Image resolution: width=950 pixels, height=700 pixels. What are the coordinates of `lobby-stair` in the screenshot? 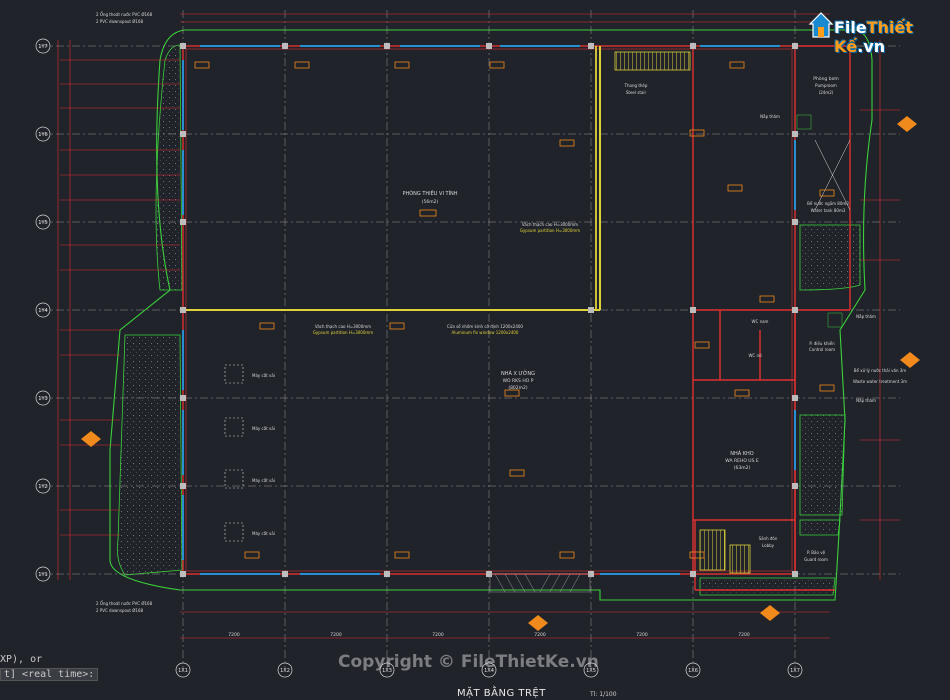 It's located at (725, 551).